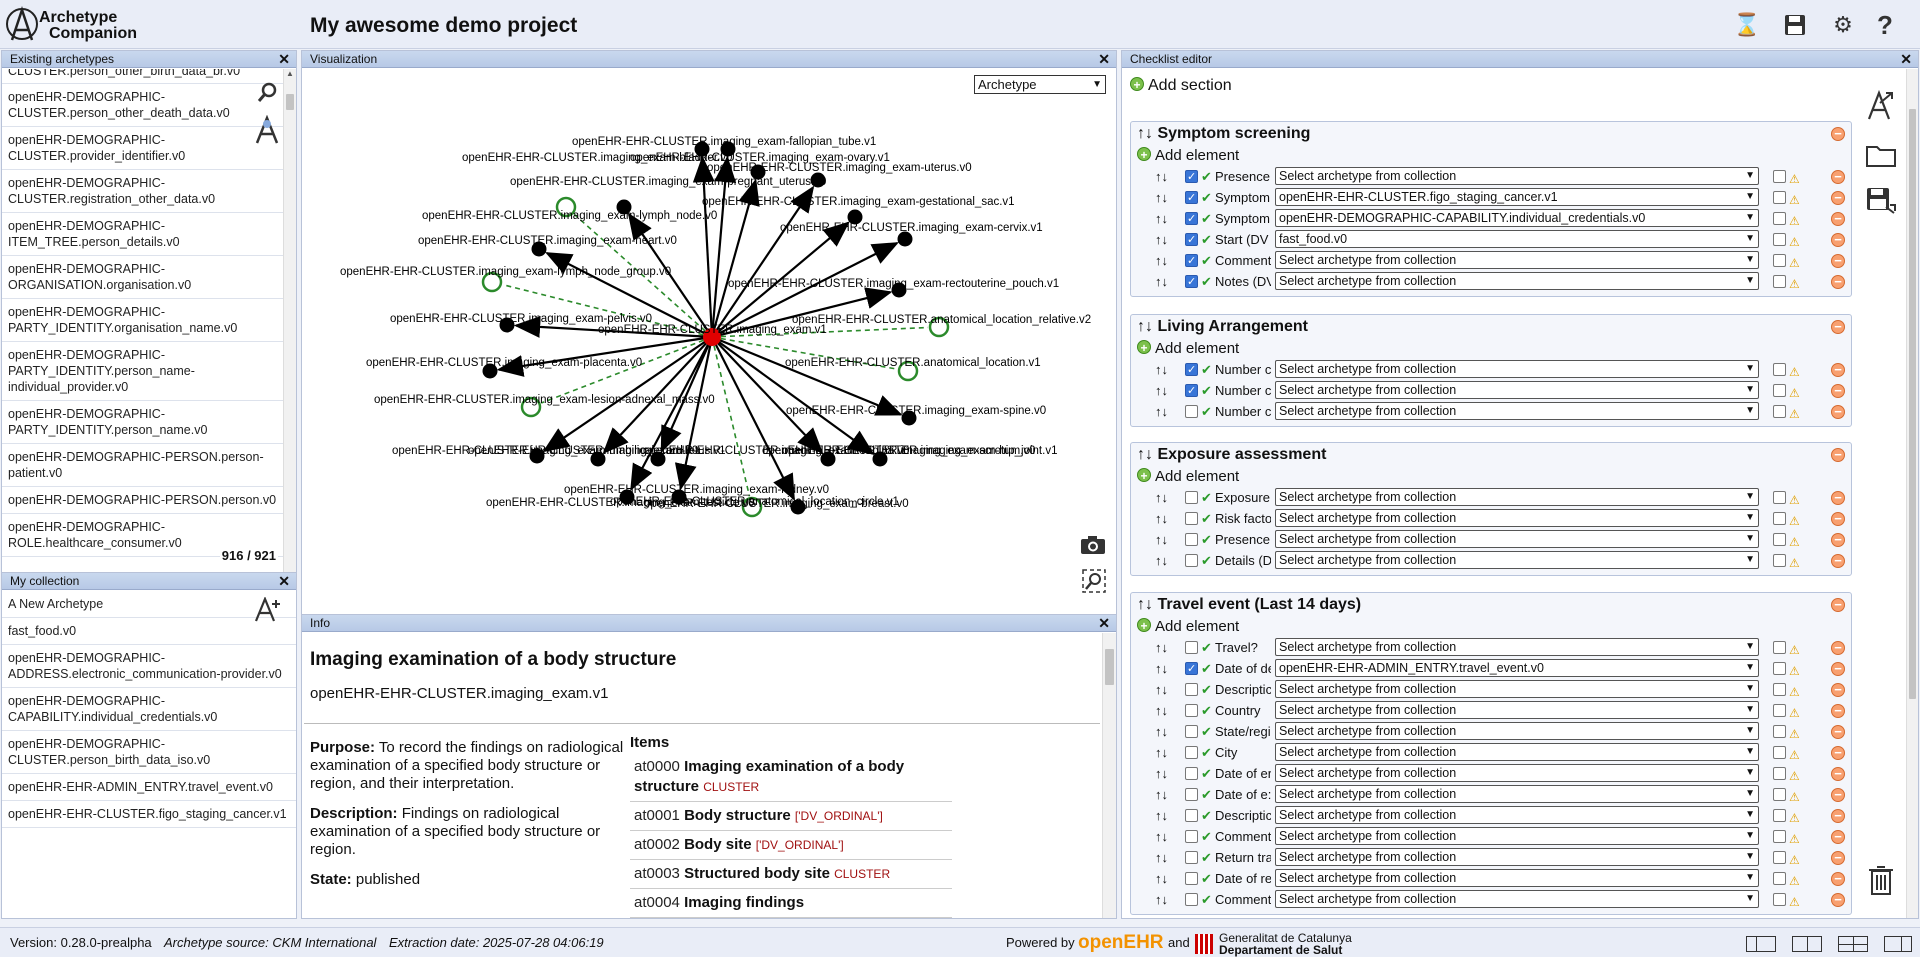 The image size is (1920, 957). Describe the element at coordinates (1880, 108) in the screenshot. I see `export-icon` at that location.